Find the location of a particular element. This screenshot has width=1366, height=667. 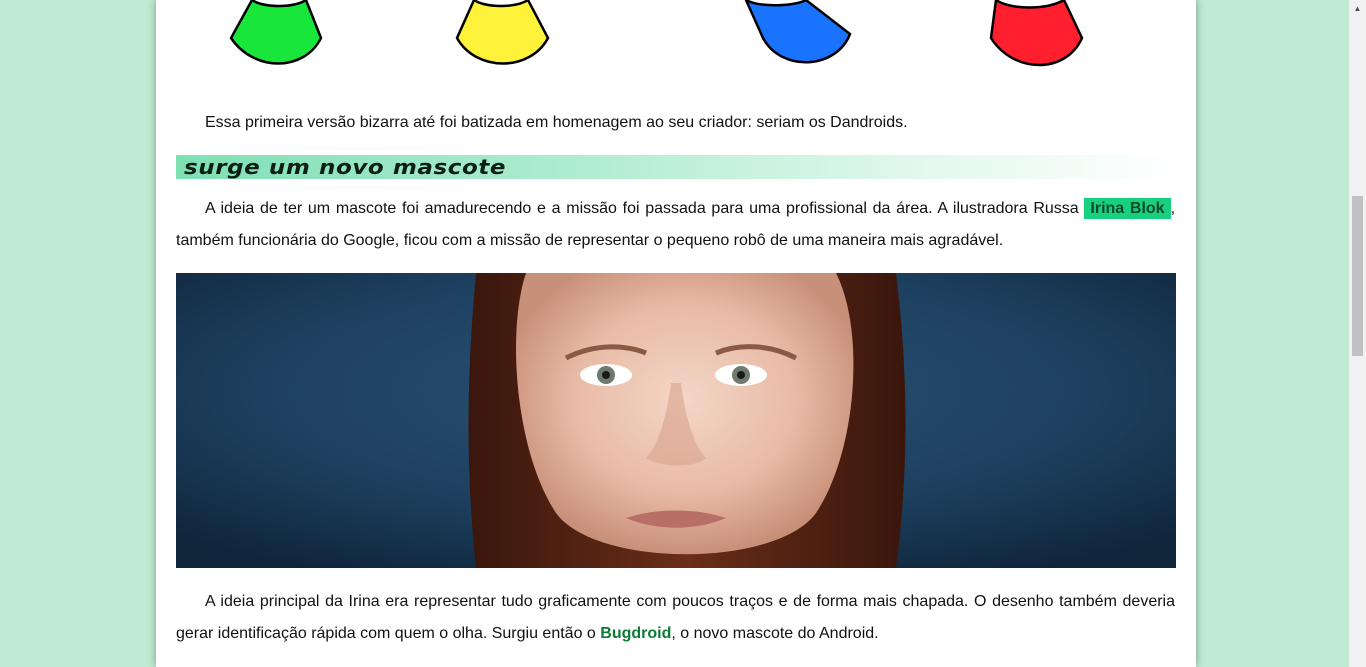

green-dandroid-figure is located at coordinates (276, 32).